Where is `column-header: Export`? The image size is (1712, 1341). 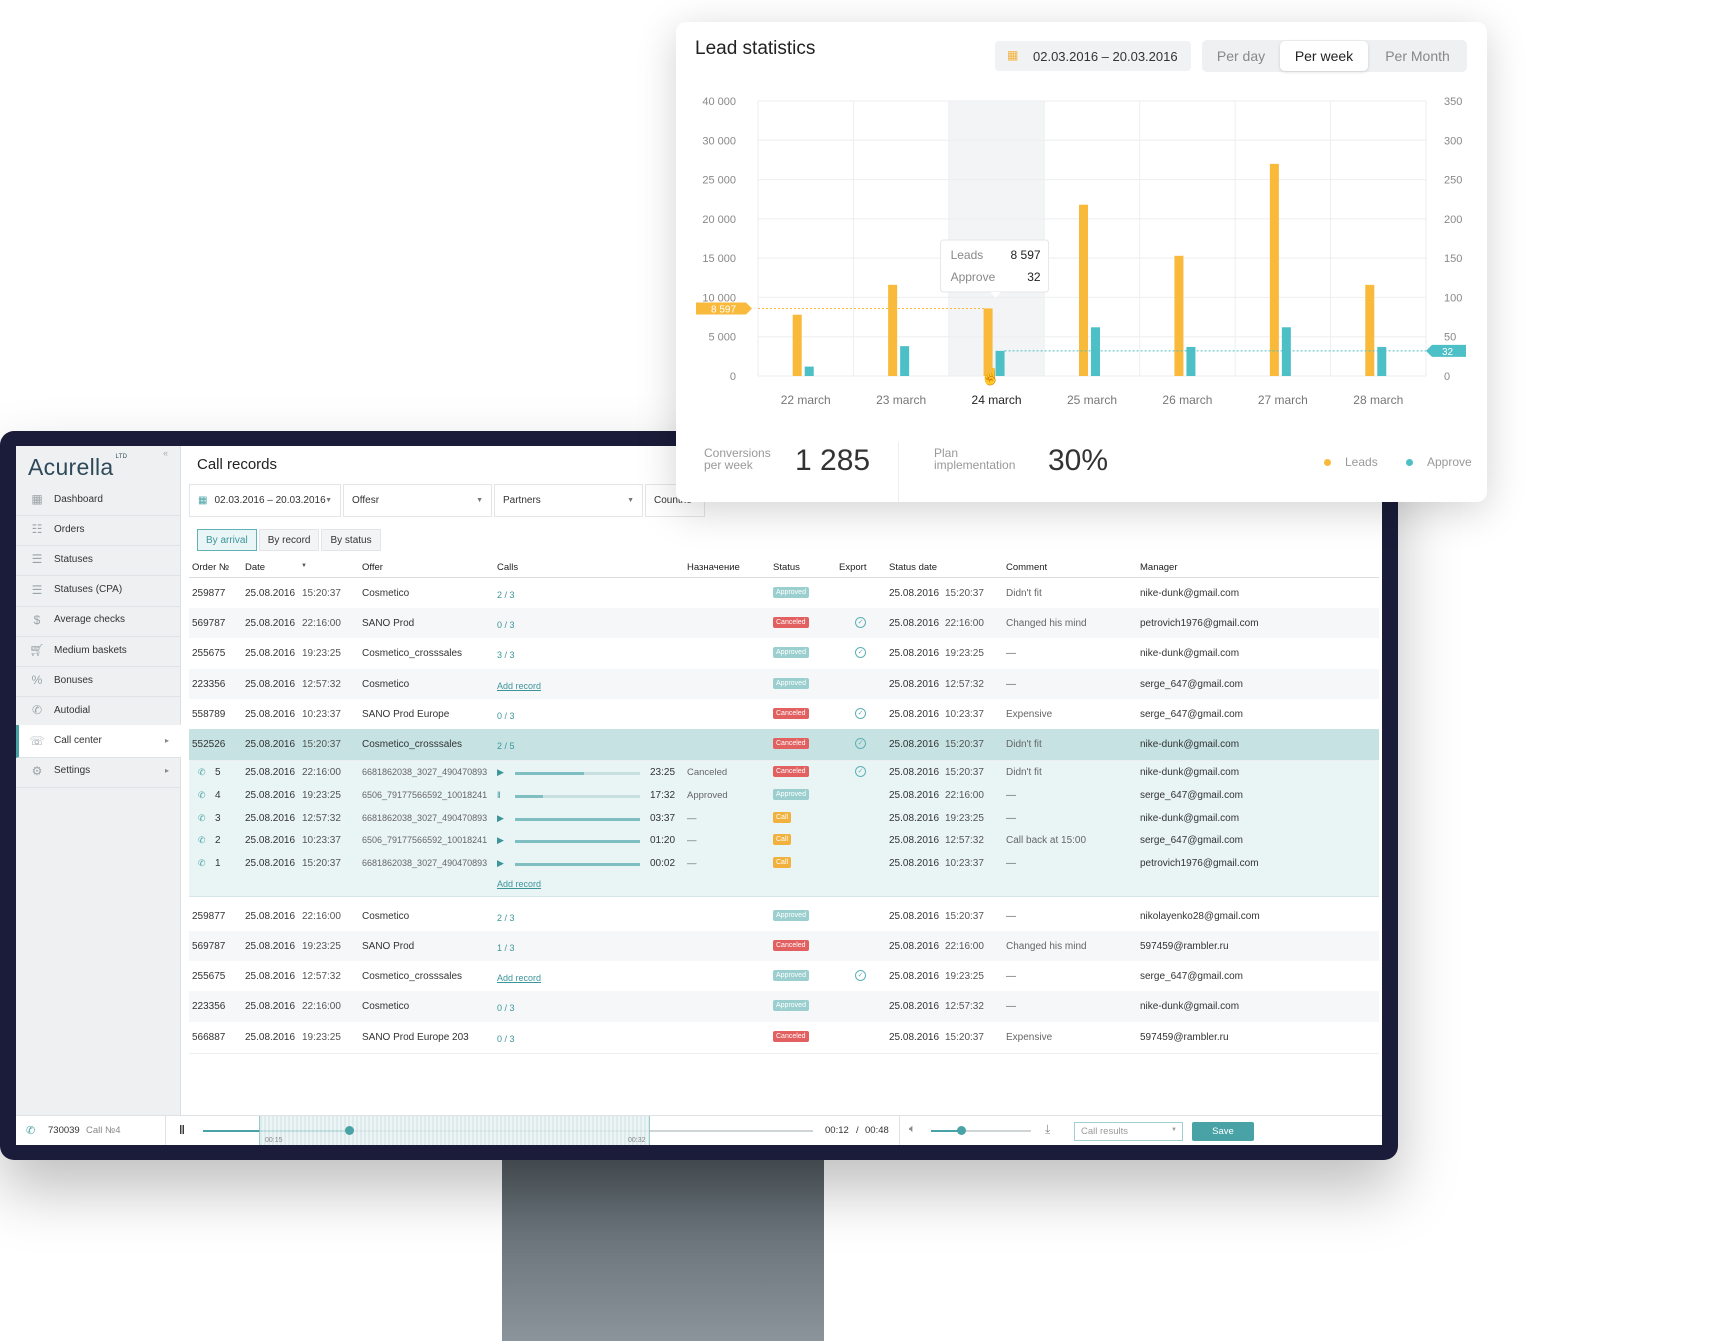 column-header: Export is located at coordinates (852, 567).